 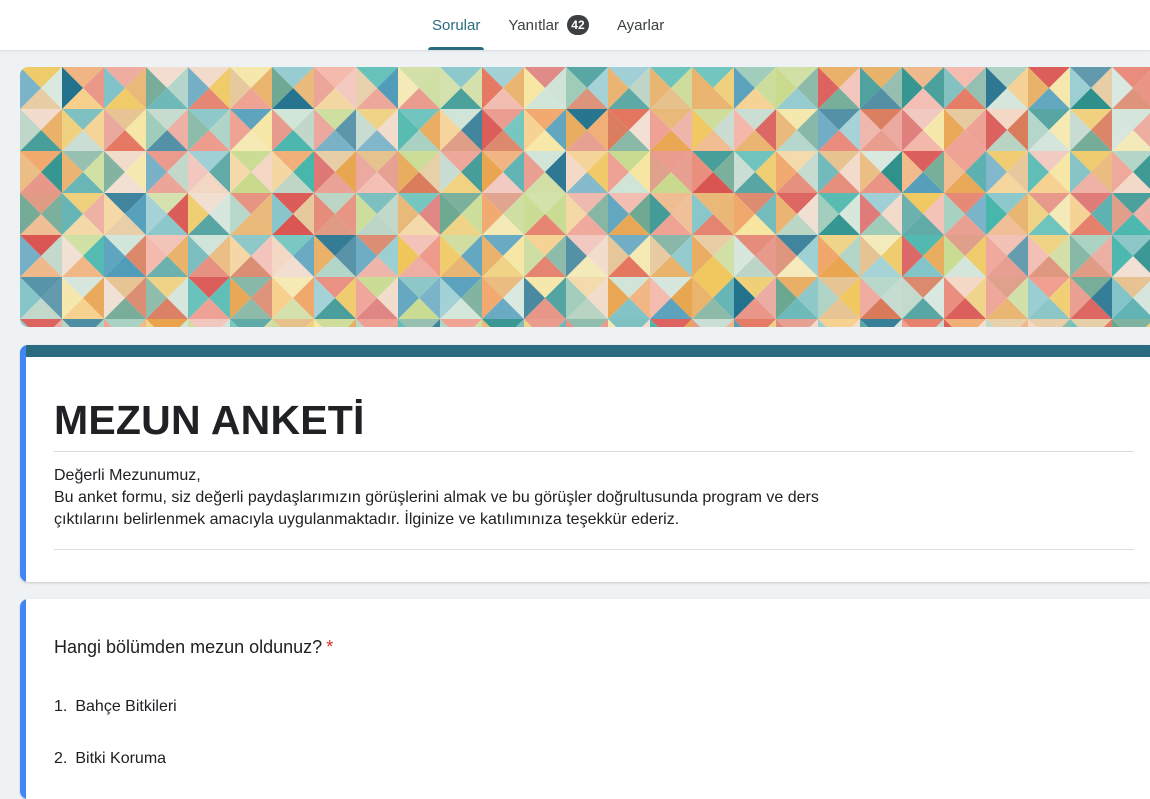 I want to click on question-title: Hangi bölümden mezun oldunuz? *, so click(x=193, y=647).